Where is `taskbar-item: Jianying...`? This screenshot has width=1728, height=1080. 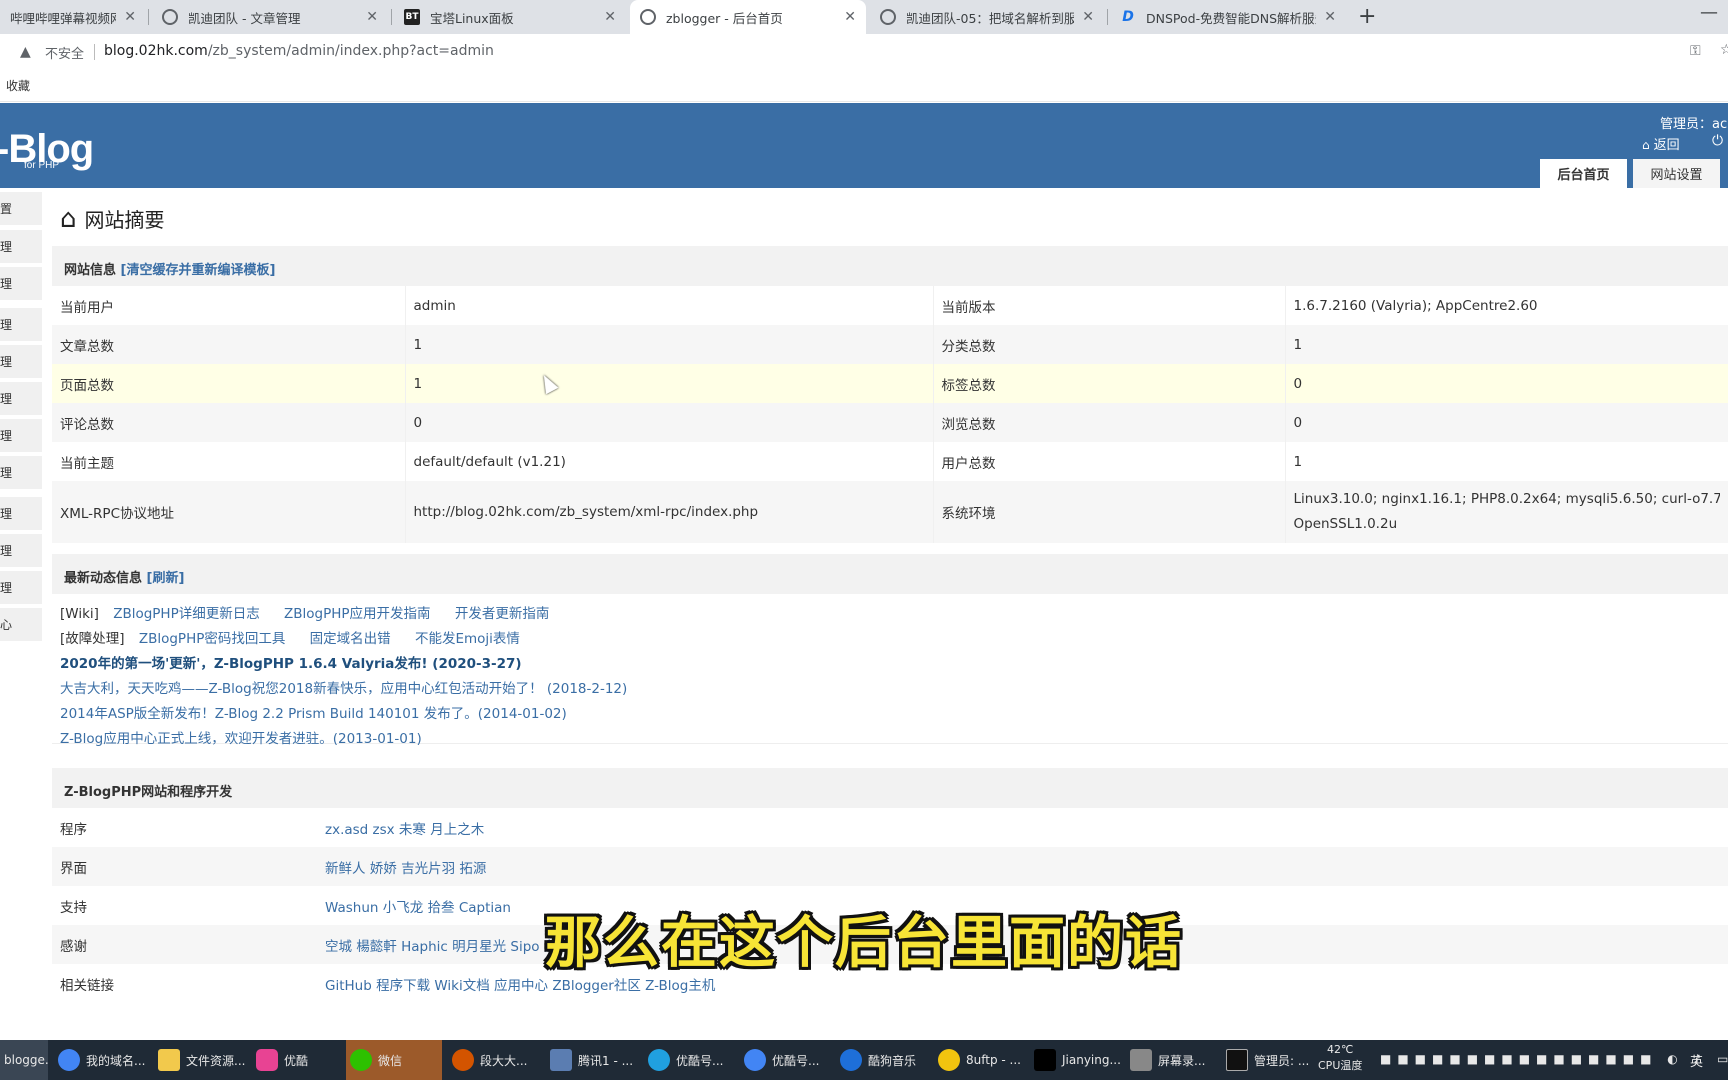
taskbar-item: Jianying... is located at coordinates (1078, 1060).